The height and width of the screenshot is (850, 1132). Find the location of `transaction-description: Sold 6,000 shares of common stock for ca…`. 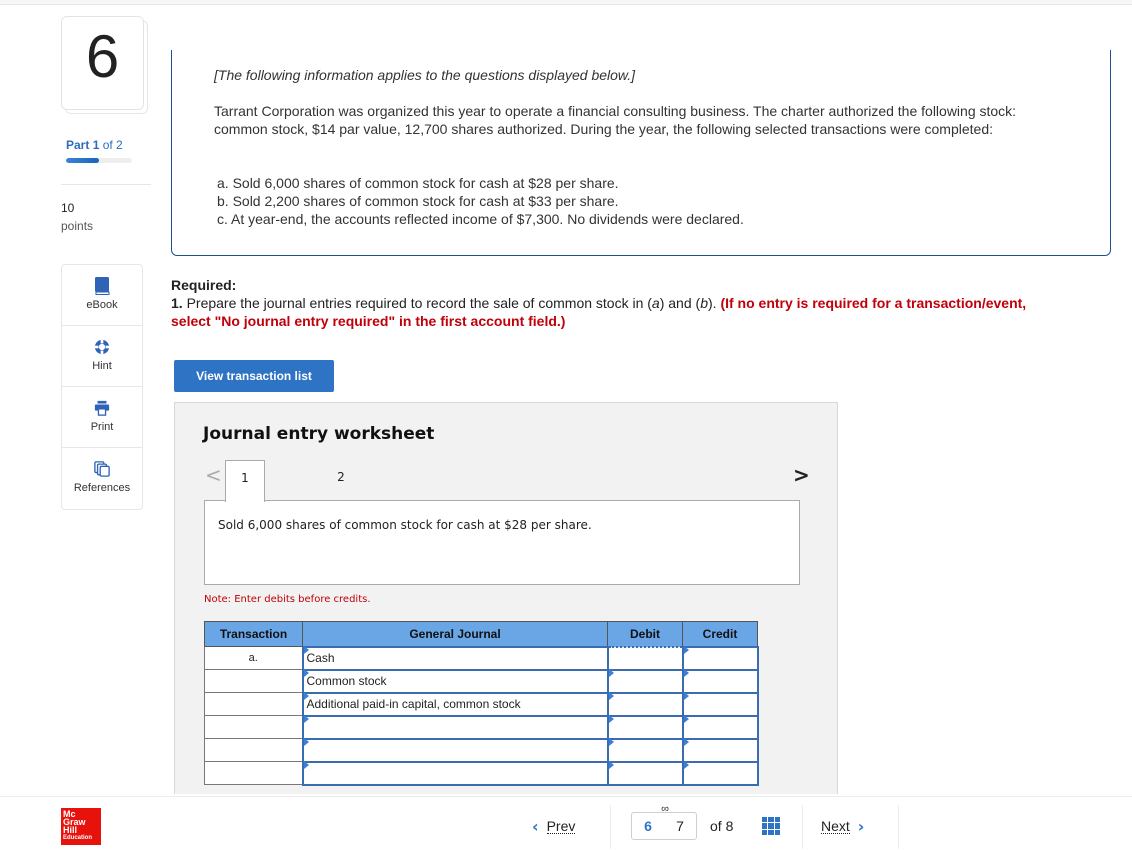

transaction-description: Sold 6,000 shares of common stock for ca… is located at coordinates (502, 542).